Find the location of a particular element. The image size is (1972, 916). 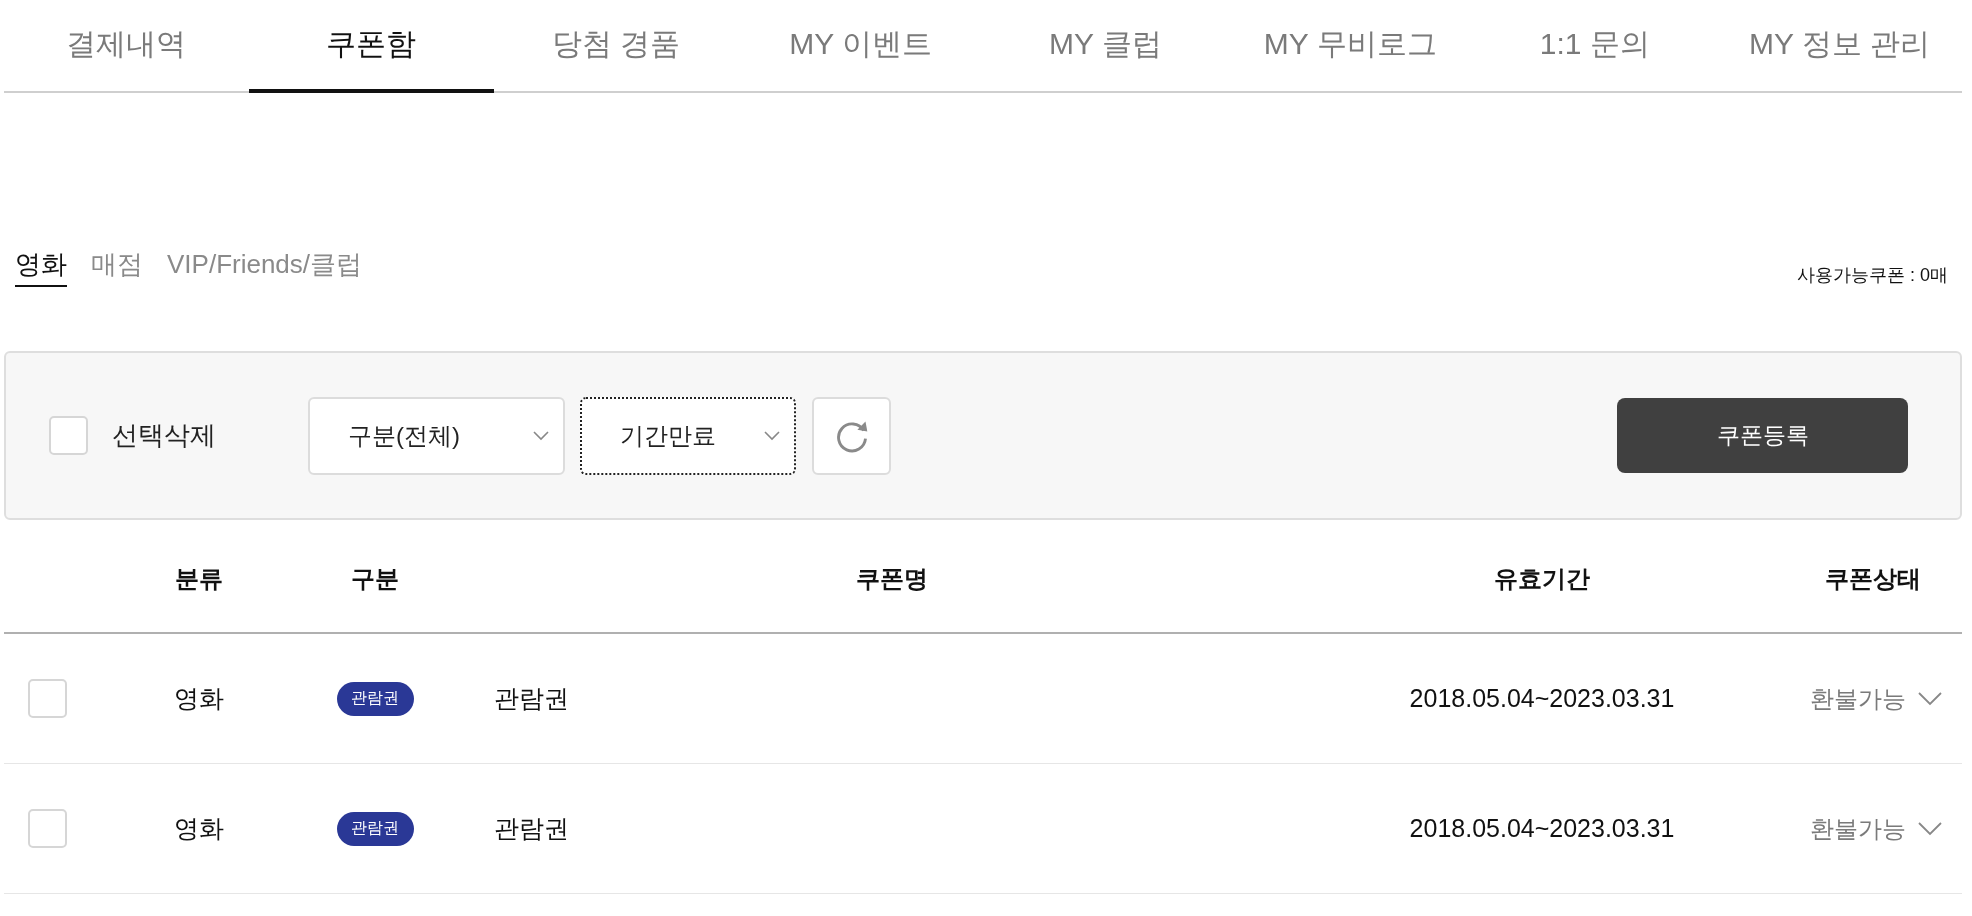

register-coupon-button: 쿠폰등록 is located at coordinates (1762, 435).